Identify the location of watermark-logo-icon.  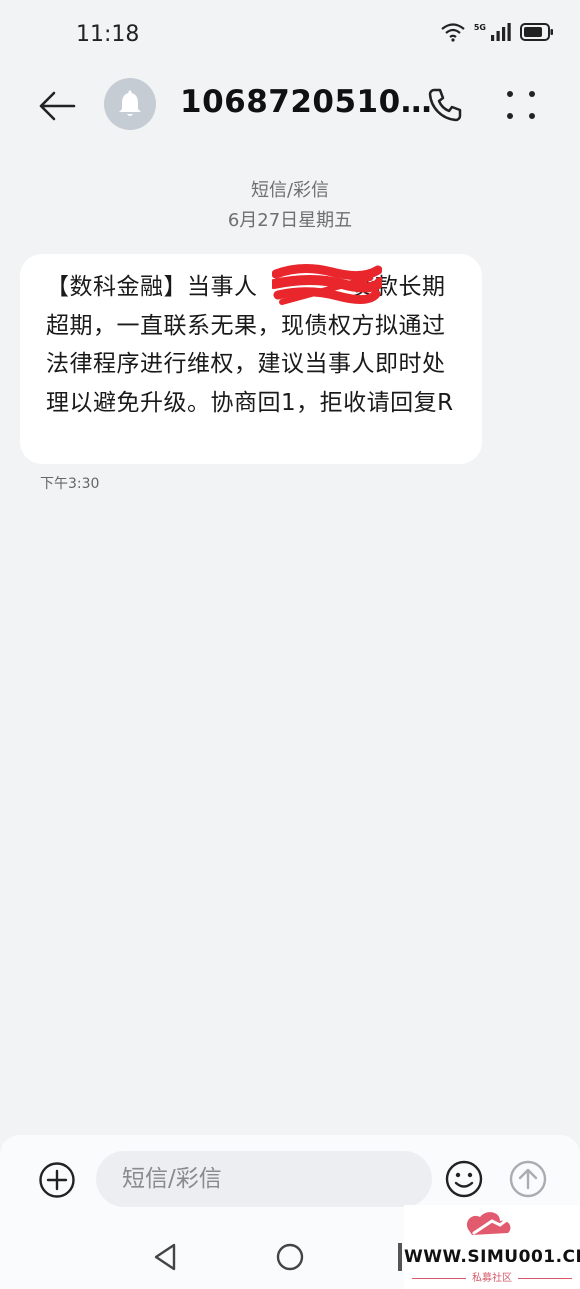
(492, 1222).